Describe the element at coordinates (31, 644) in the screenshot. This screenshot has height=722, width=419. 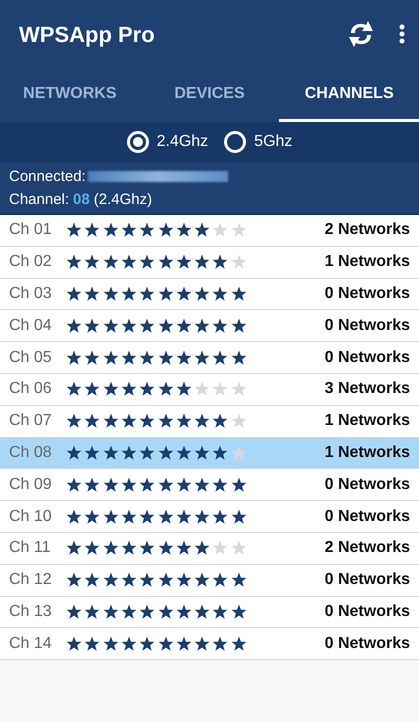
I see `channel-name: Ch 14` at that location.